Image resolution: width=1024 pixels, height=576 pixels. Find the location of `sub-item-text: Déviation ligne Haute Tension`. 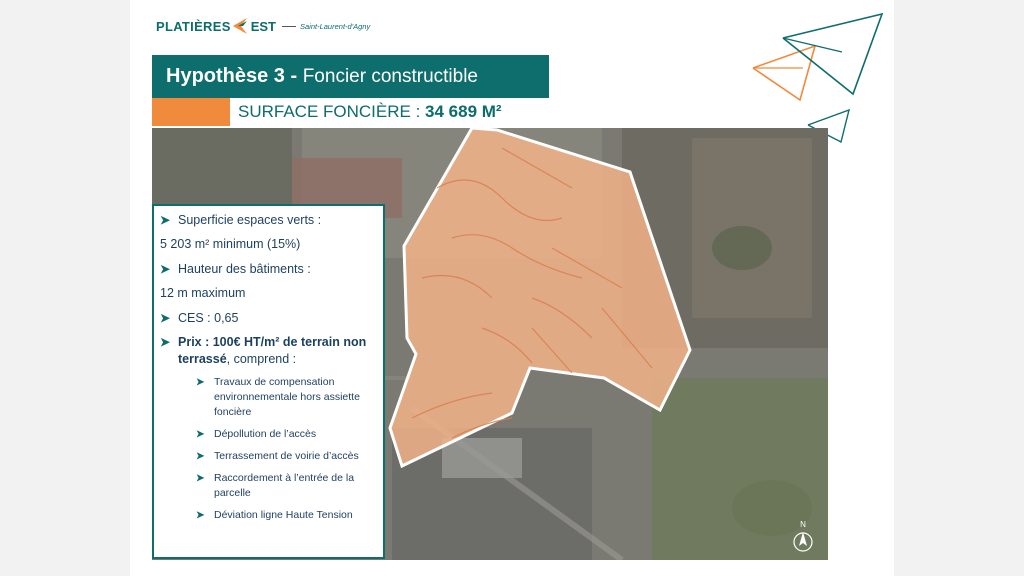

sub-item-text: Déviation ligne Haute Tension is located at coordinates (283, 515).